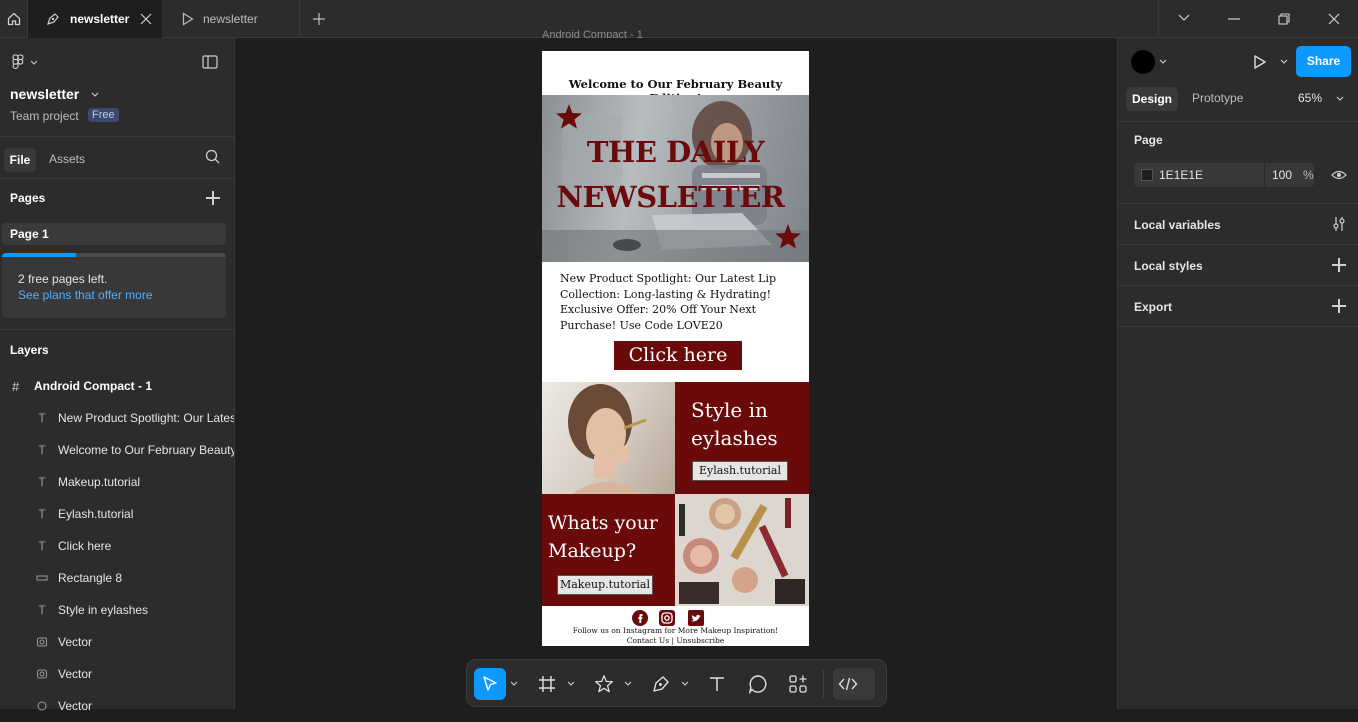 This screenshot has height=722, width=1358. Describe the element at coordinates (740, 471) in the screenshot. I see `eyelash-tutorial-tag: Eylash.tutorial` at that location.